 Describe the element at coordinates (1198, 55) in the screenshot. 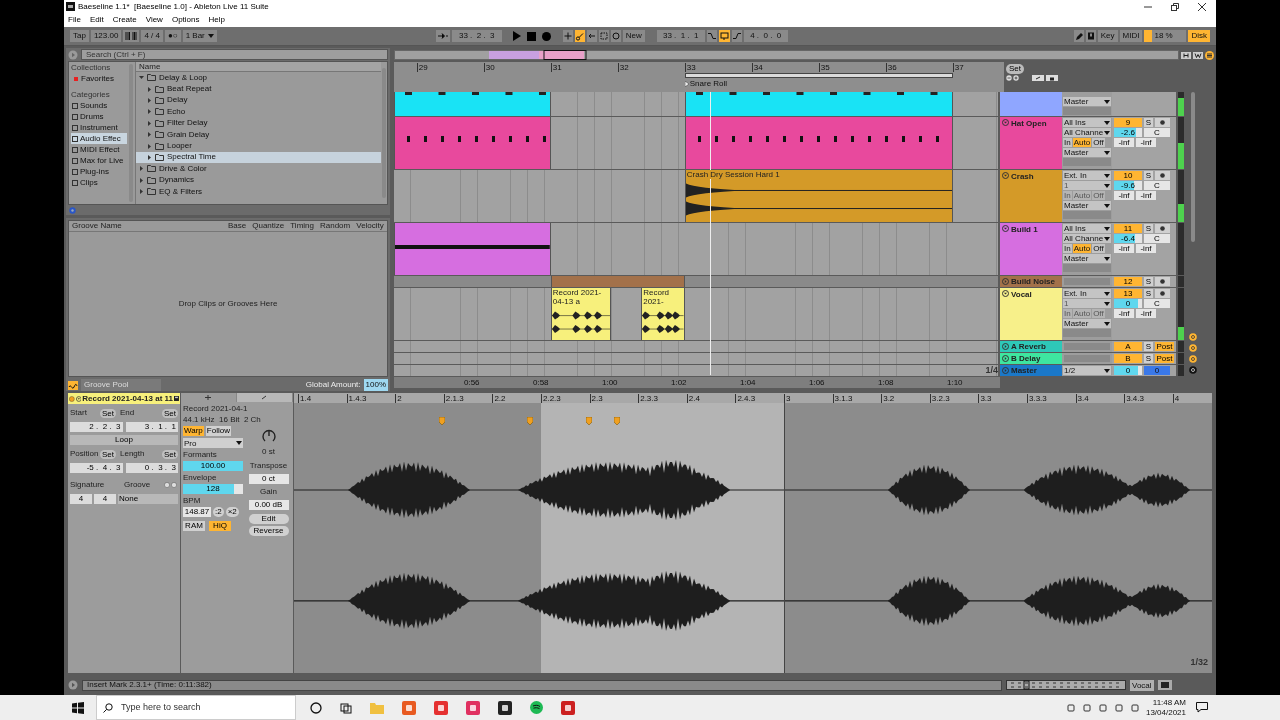

I see `fit-width-icon` at that location.